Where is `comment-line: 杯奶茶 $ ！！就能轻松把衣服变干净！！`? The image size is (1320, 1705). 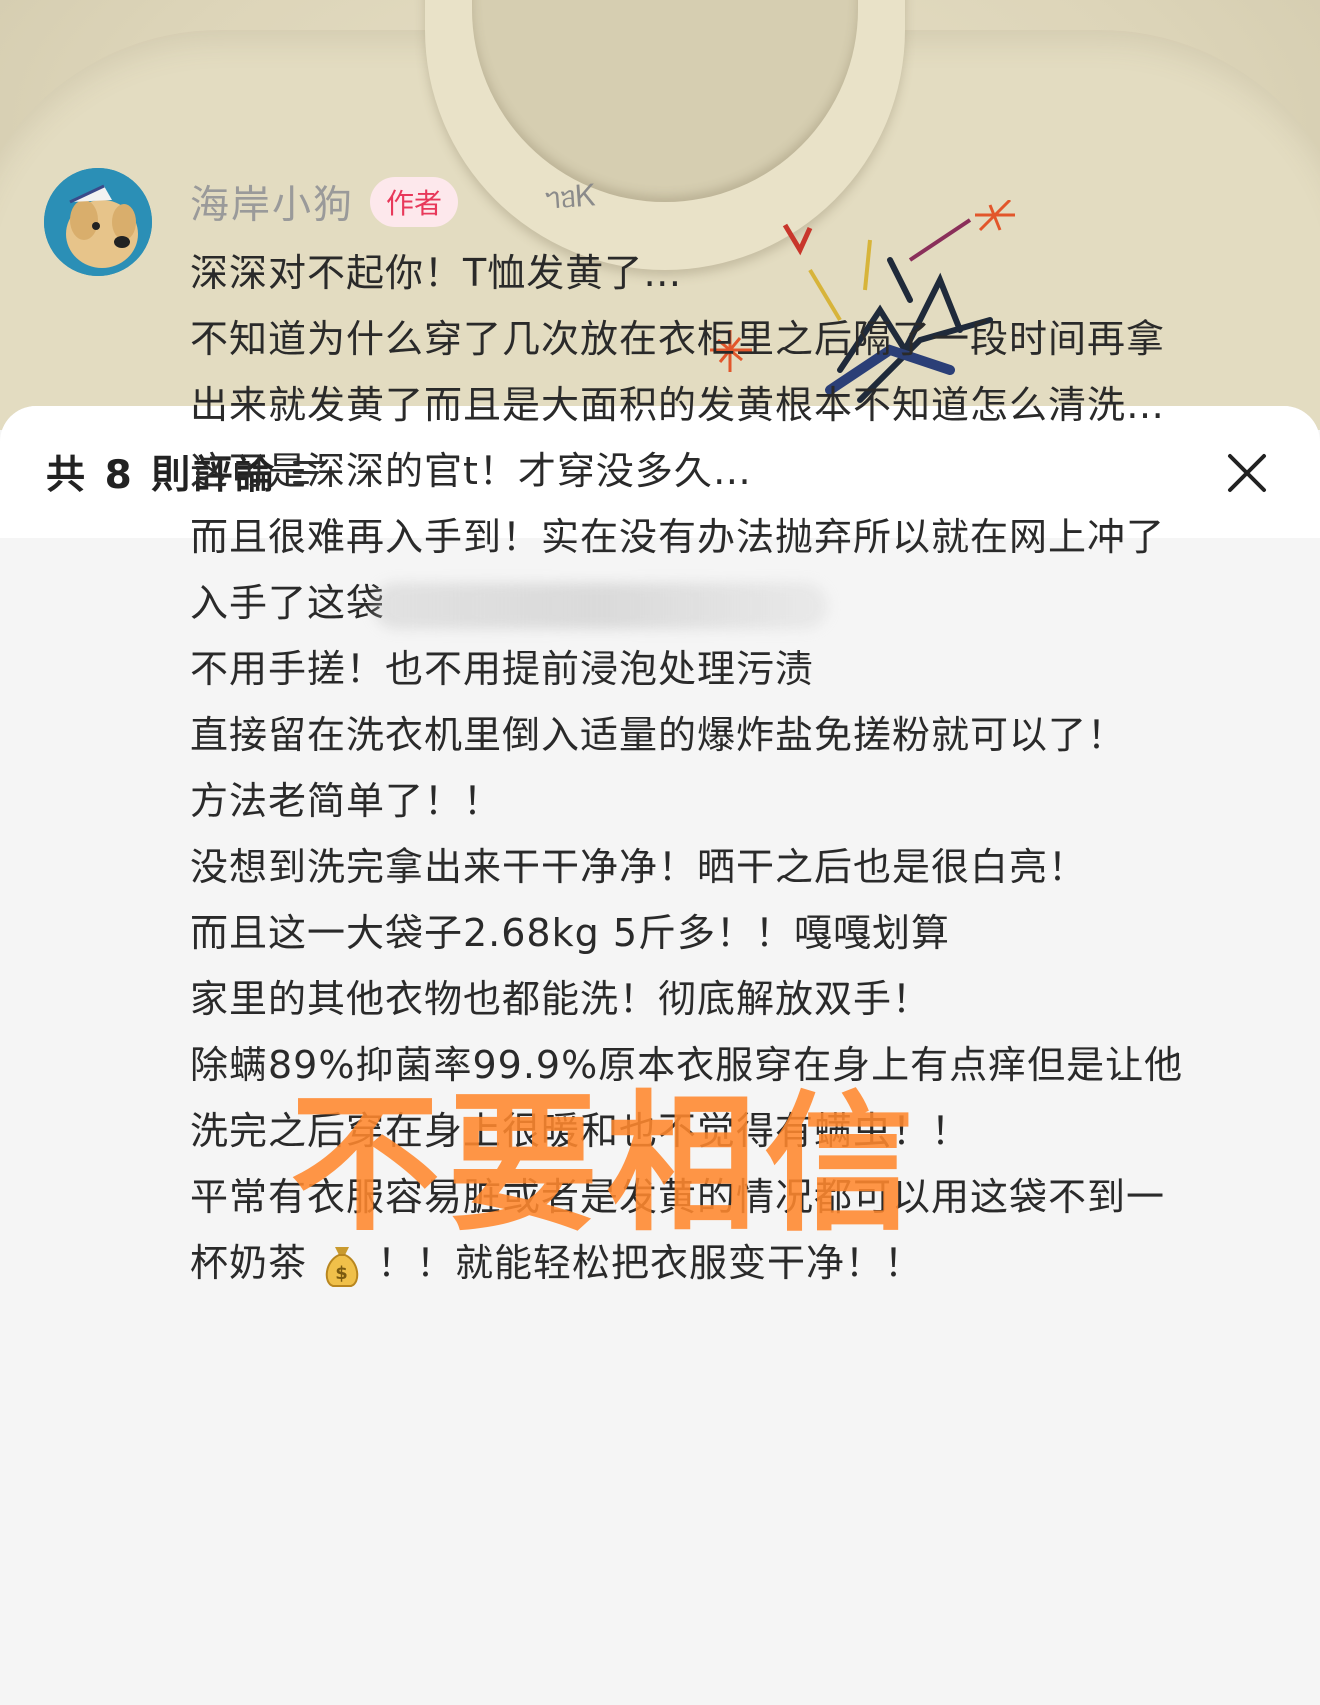 comment-line: 杯奶茶 $ ！！就能轻松把衣服变干净！！ is located at coordinates (740, 1263).